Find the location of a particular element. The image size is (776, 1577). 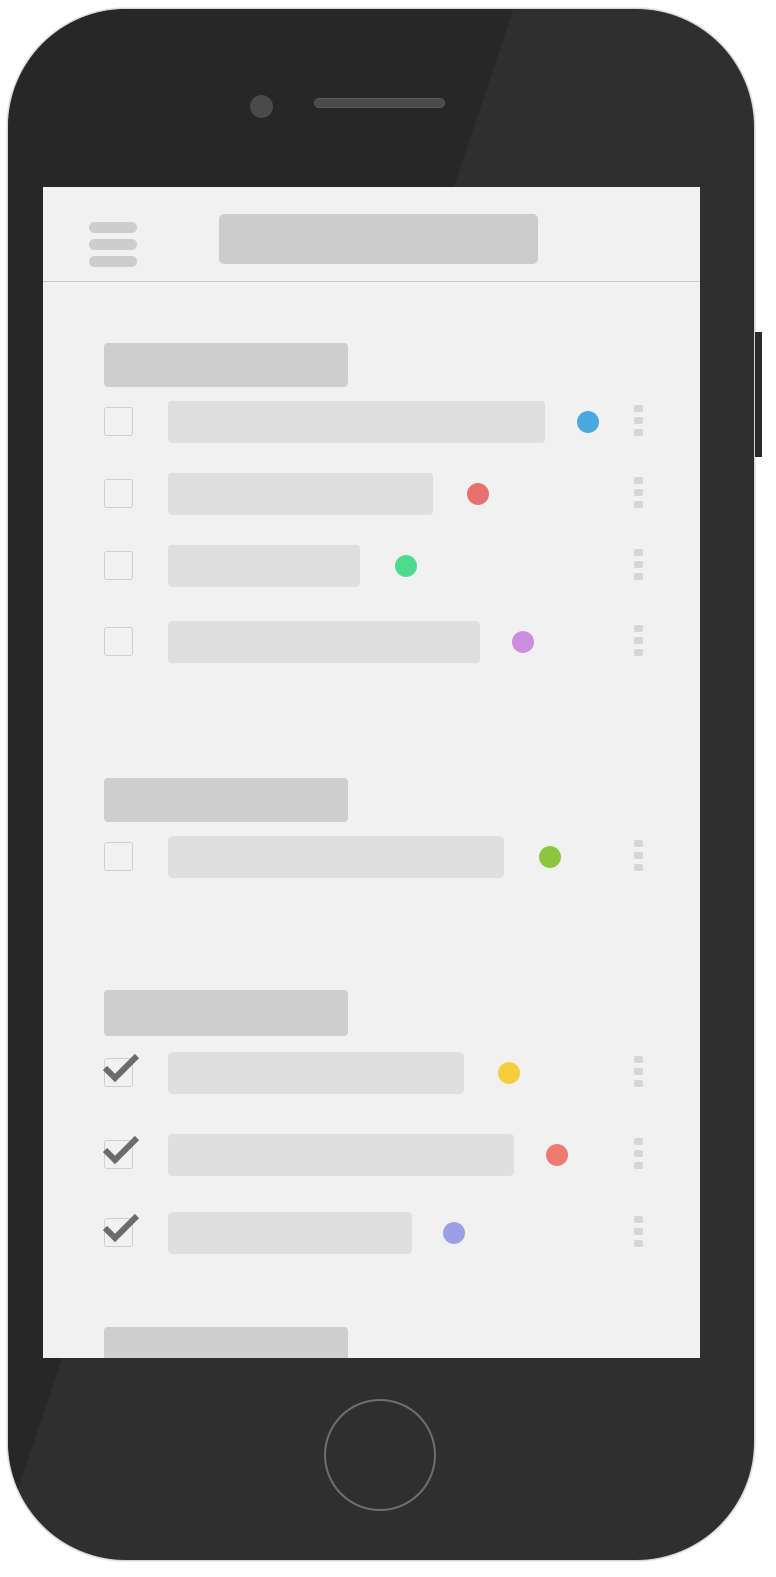

earpiece-speaker is located at coordinates (379, 103).